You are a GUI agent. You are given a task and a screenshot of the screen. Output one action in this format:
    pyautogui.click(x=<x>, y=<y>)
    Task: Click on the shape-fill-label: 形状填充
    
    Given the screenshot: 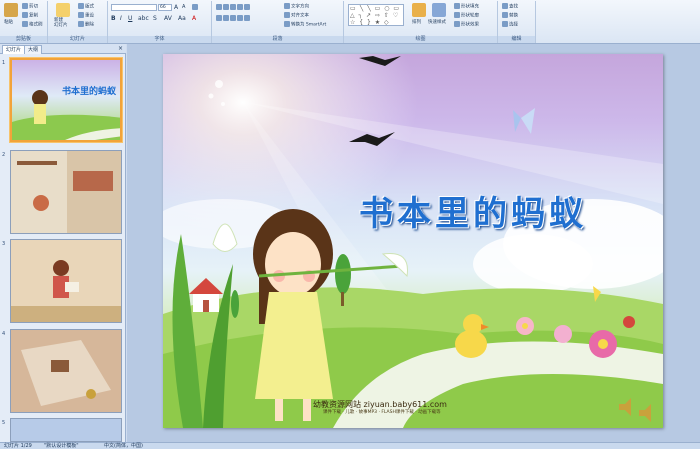 What is the action you would take?
    pyautogui.click(x=470, y=7)
    